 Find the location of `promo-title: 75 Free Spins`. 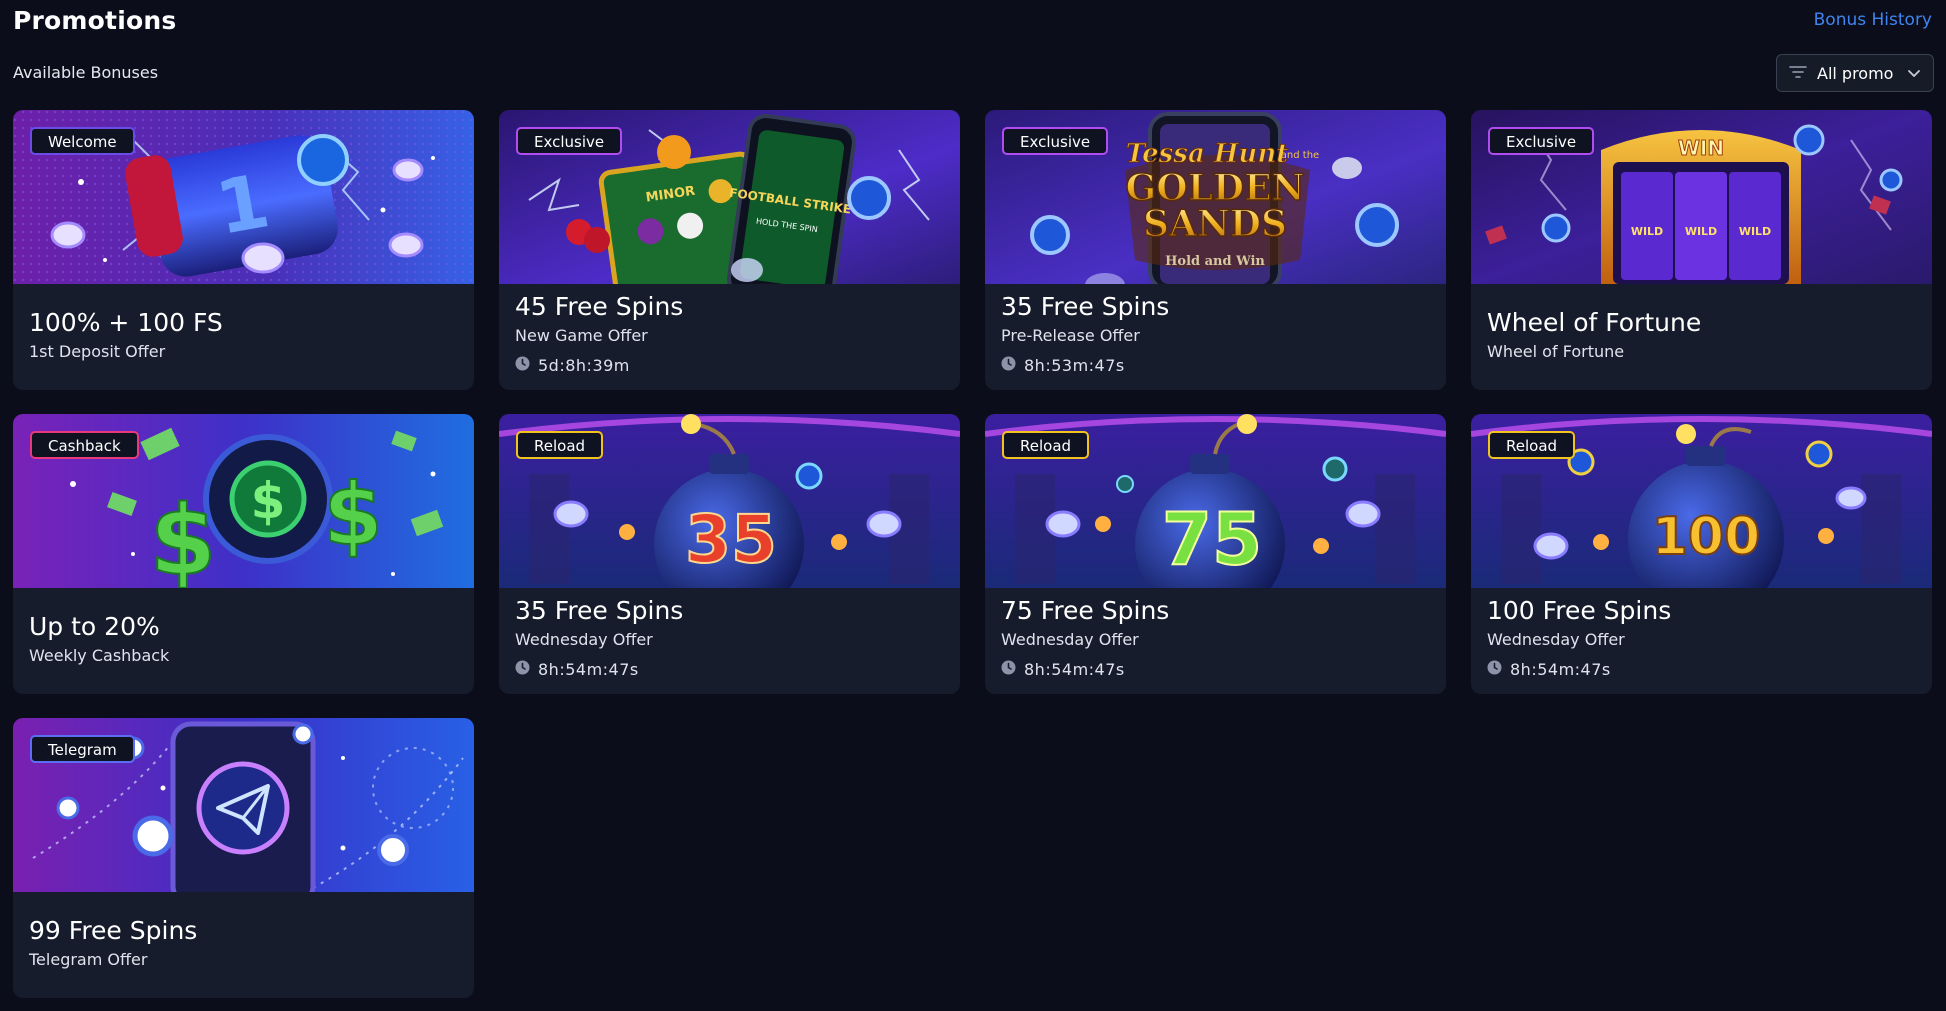

promo-title: 75 Free Spins is located at coordinates (1085, 610).